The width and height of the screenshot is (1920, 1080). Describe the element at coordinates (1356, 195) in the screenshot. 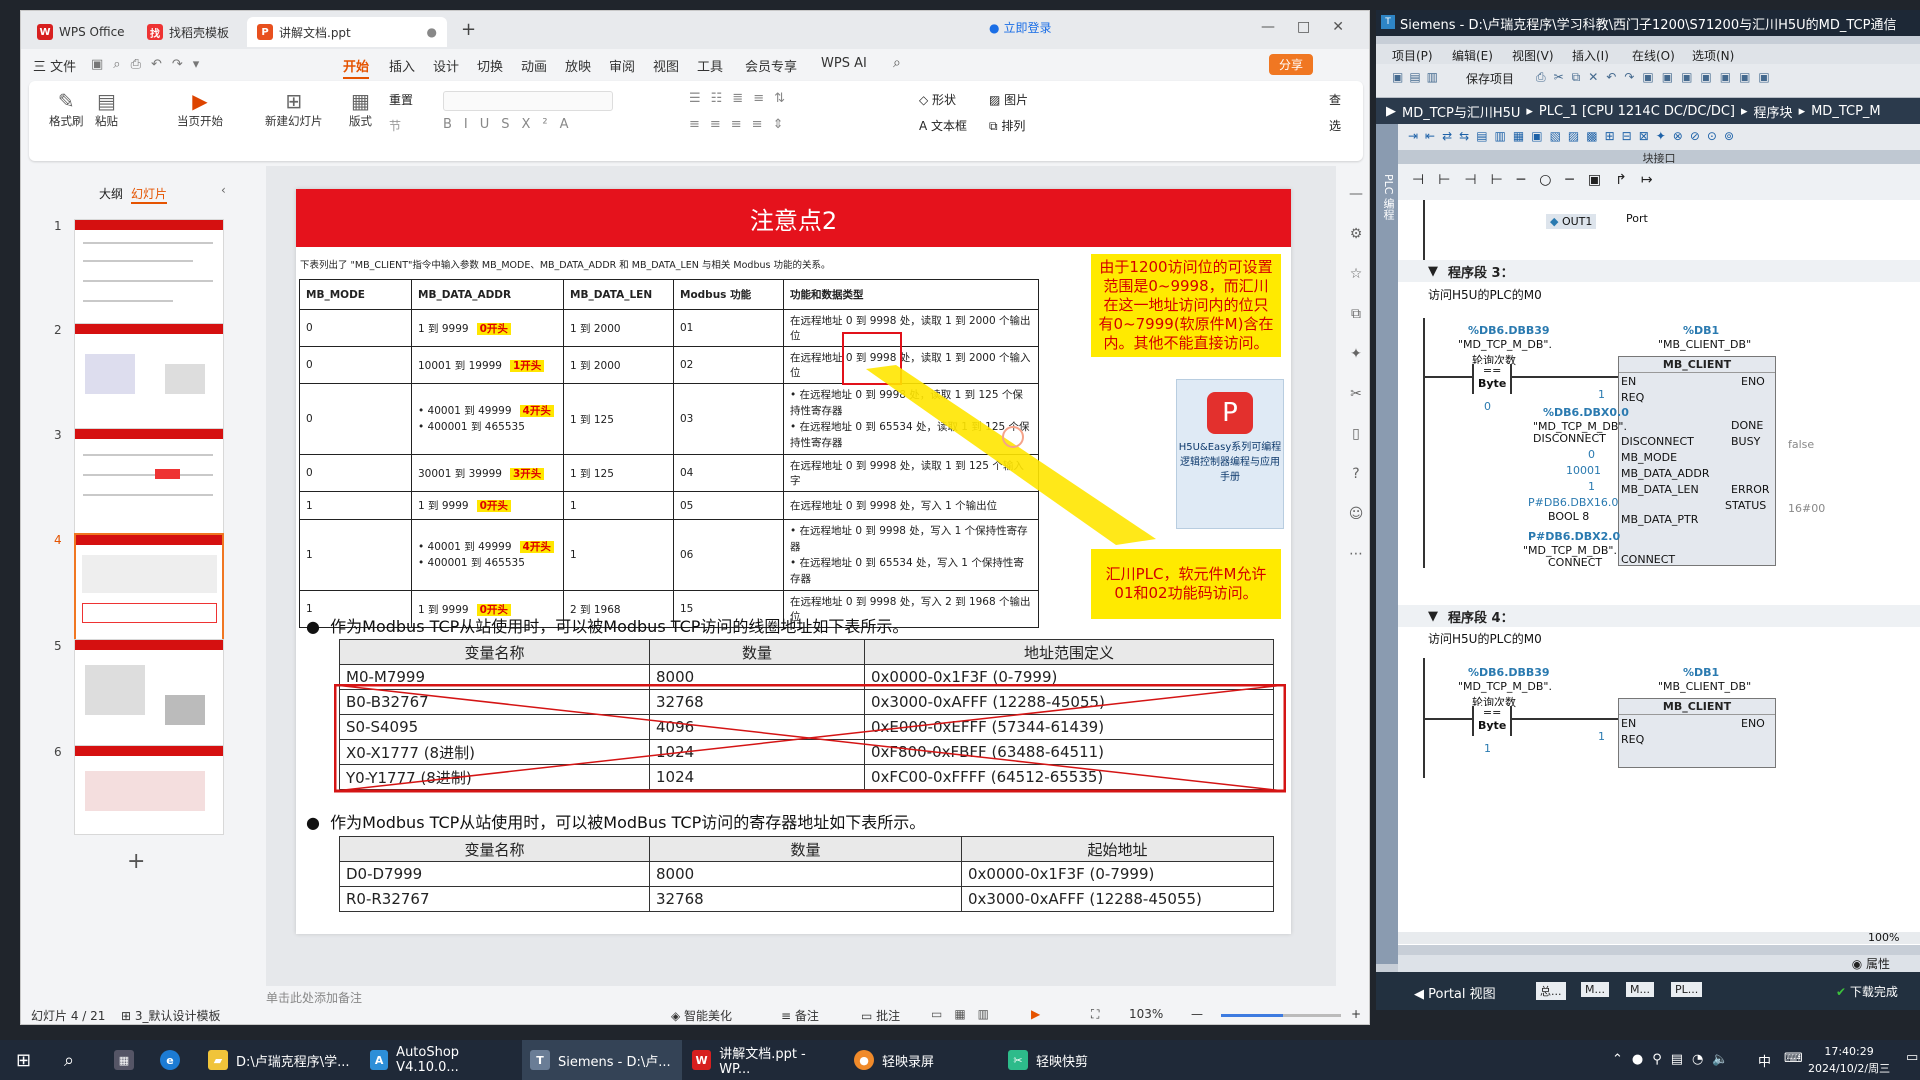

I see `minus-icon: —` at that location.